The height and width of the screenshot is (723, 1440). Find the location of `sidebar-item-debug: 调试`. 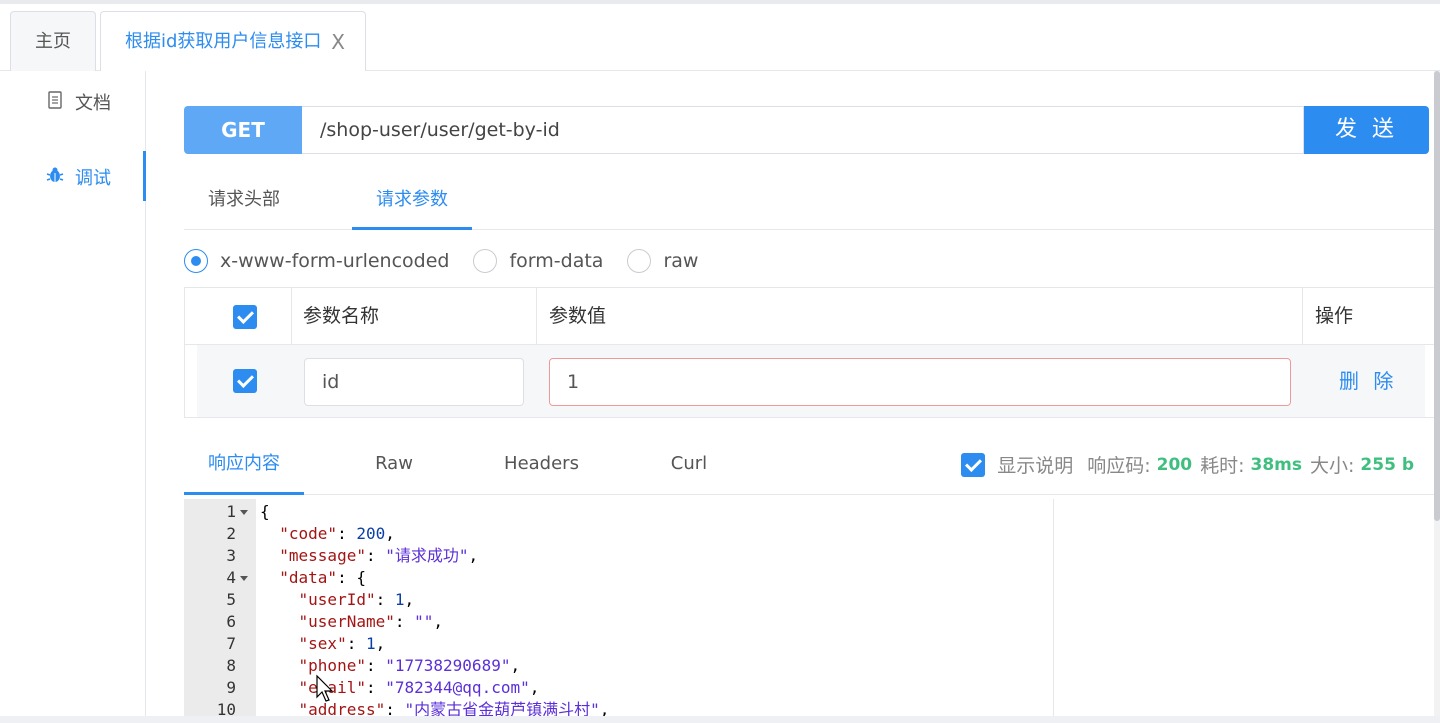

sidebar-item-debug: 调试 is located at coordinates (78, 177).